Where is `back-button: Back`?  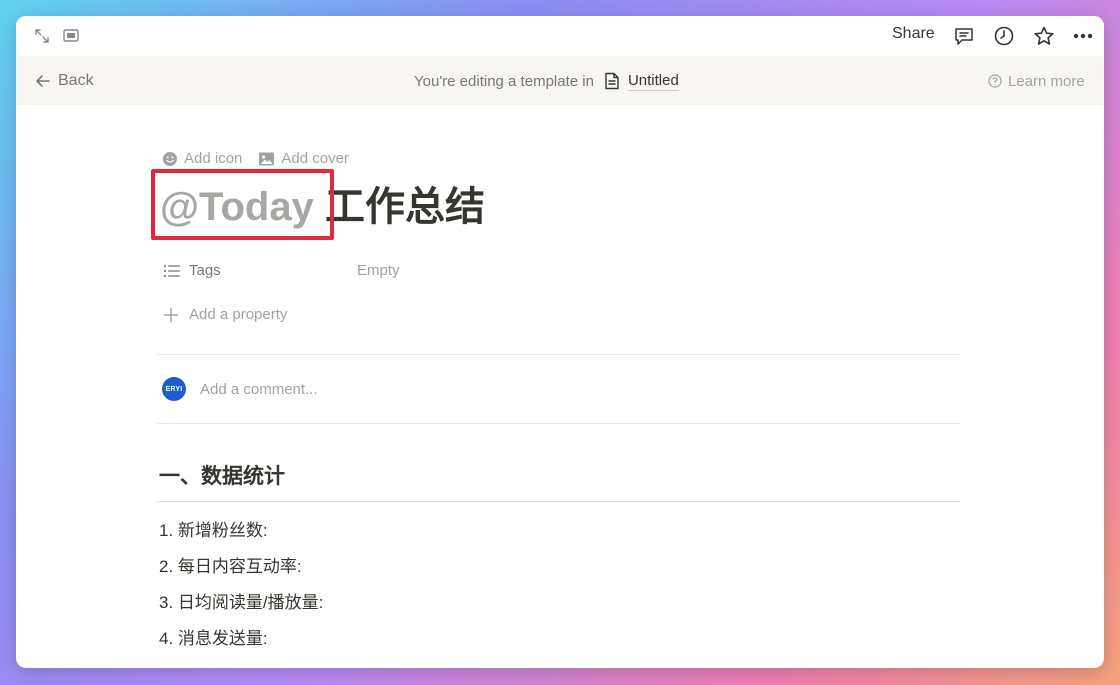
back-button: Back is located at coordinates (64, 81).